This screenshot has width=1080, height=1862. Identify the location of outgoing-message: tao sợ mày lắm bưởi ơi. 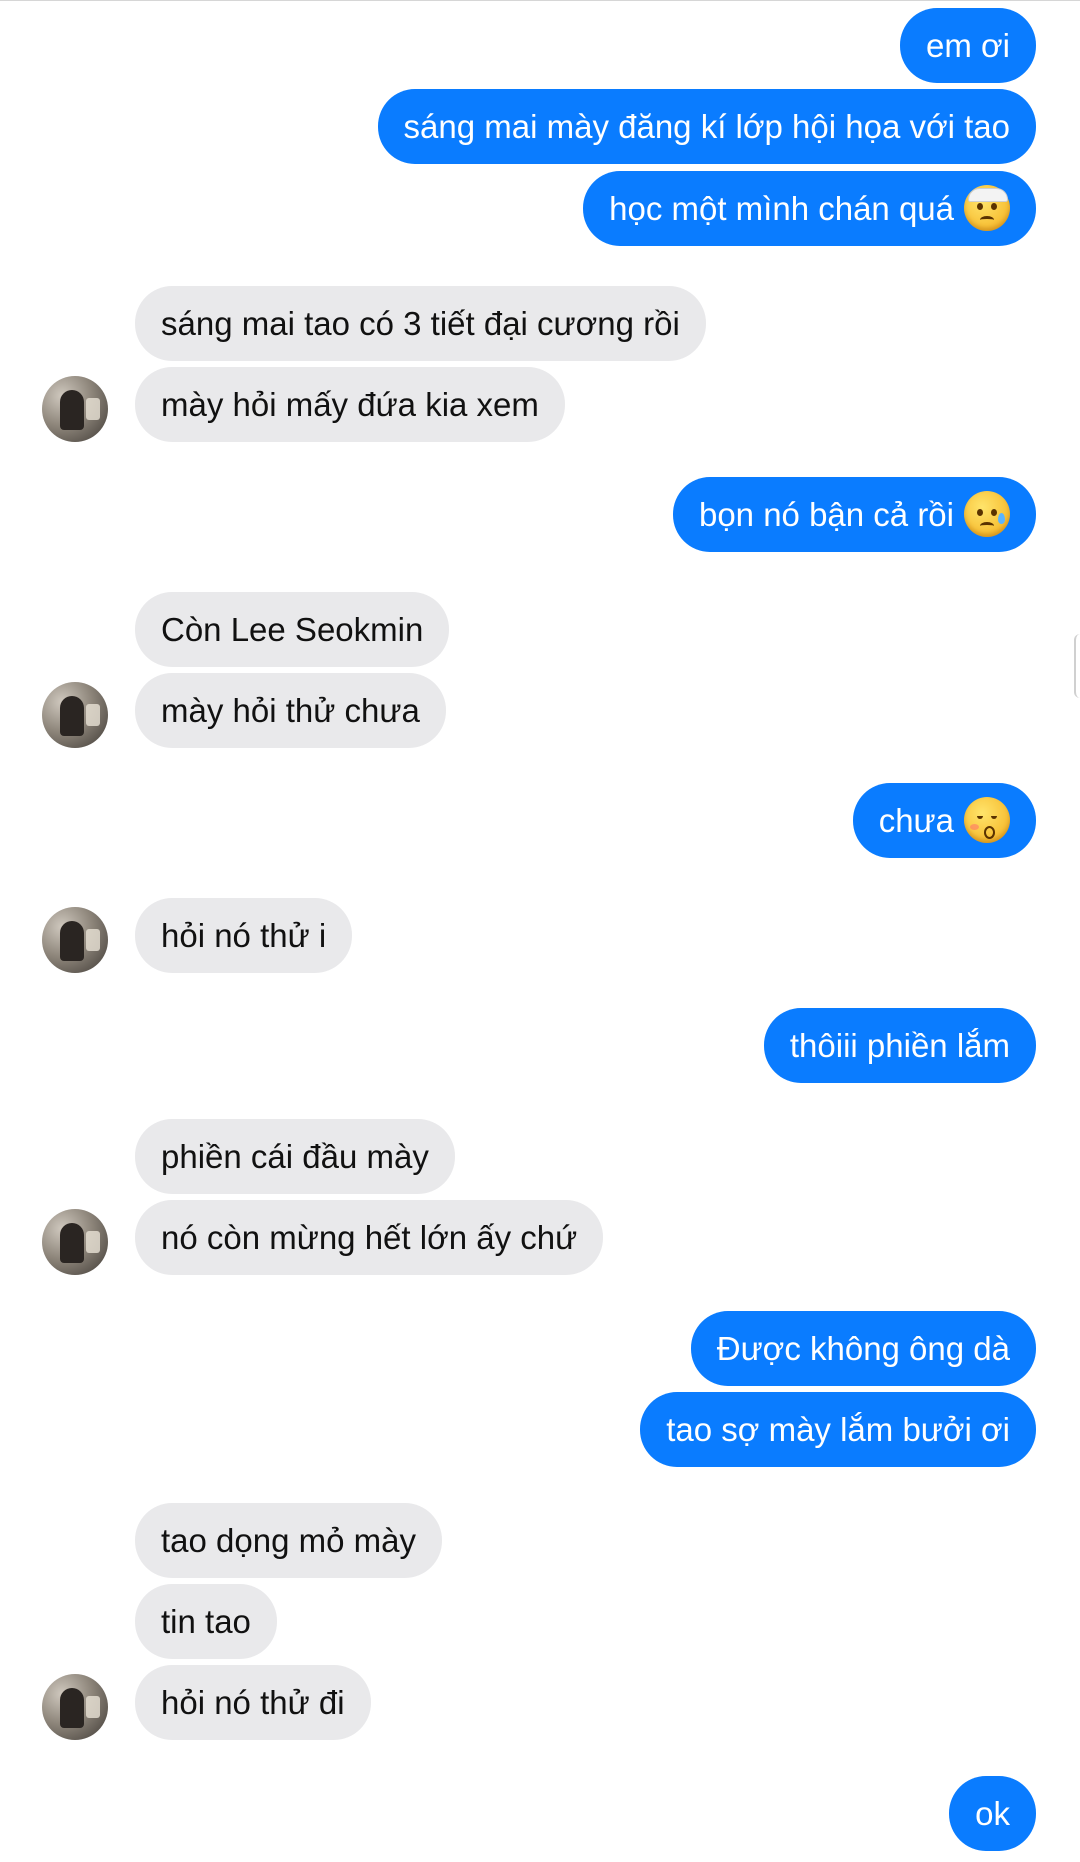
(838, 1429).